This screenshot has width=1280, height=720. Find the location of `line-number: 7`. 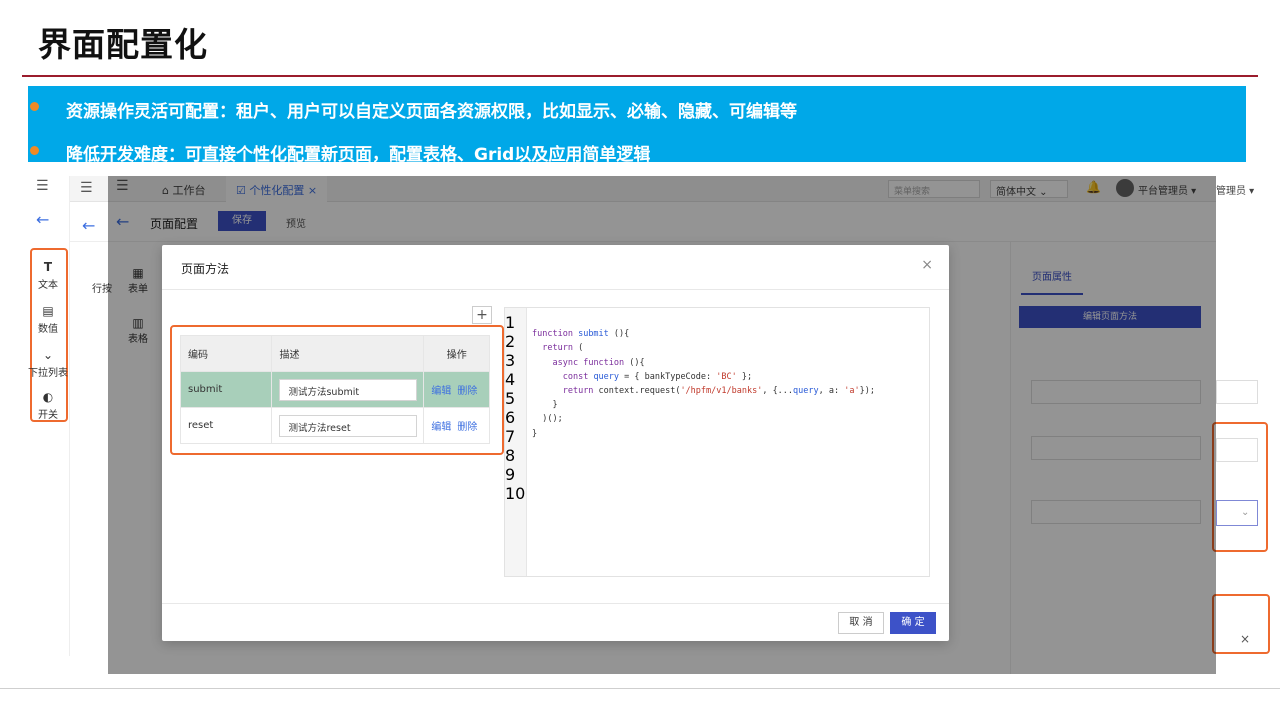

line-number: 7 is located at coordinates (510, 436).